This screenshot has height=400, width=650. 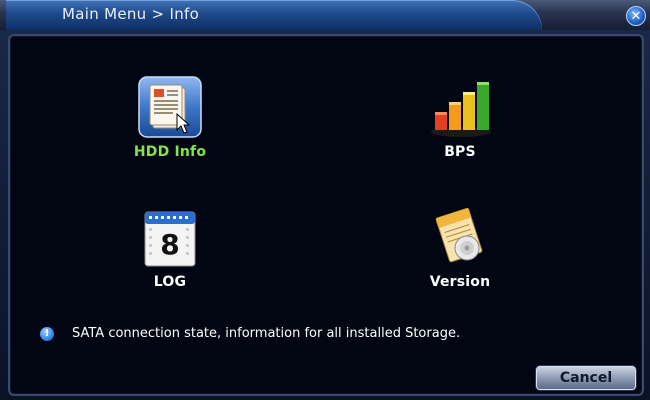 I want to click on cancel-button: Cancel, so click(x=586, y=378).